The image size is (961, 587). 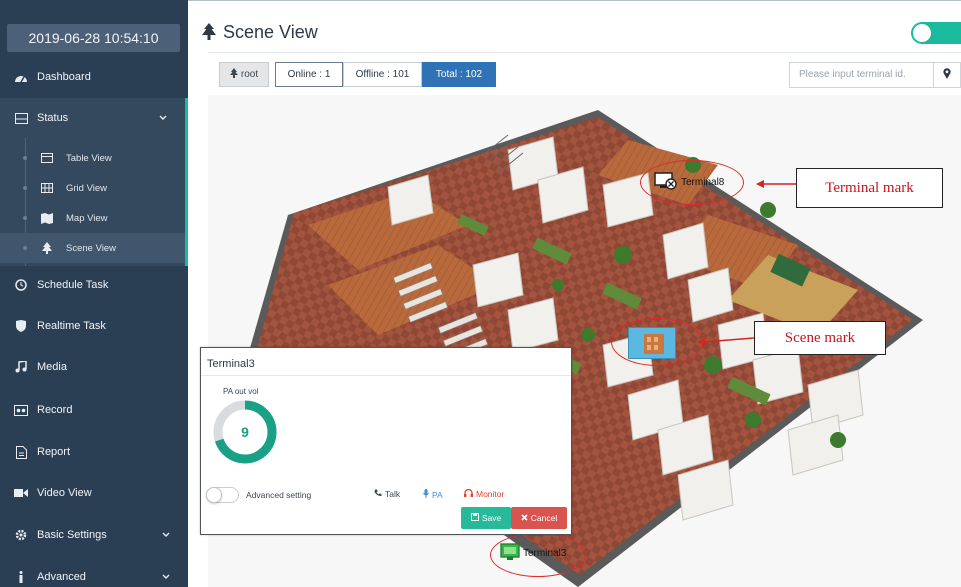 I want to click on map-pin-icon, so click(x=947, y=75).